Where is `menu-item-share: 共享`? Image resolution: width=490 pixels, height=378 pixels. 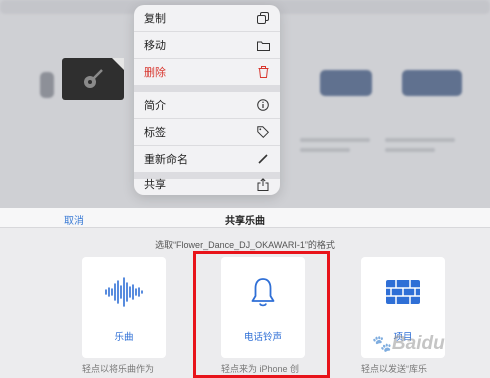
menu-item-share: 共享 is located at coordinates (207, 184).